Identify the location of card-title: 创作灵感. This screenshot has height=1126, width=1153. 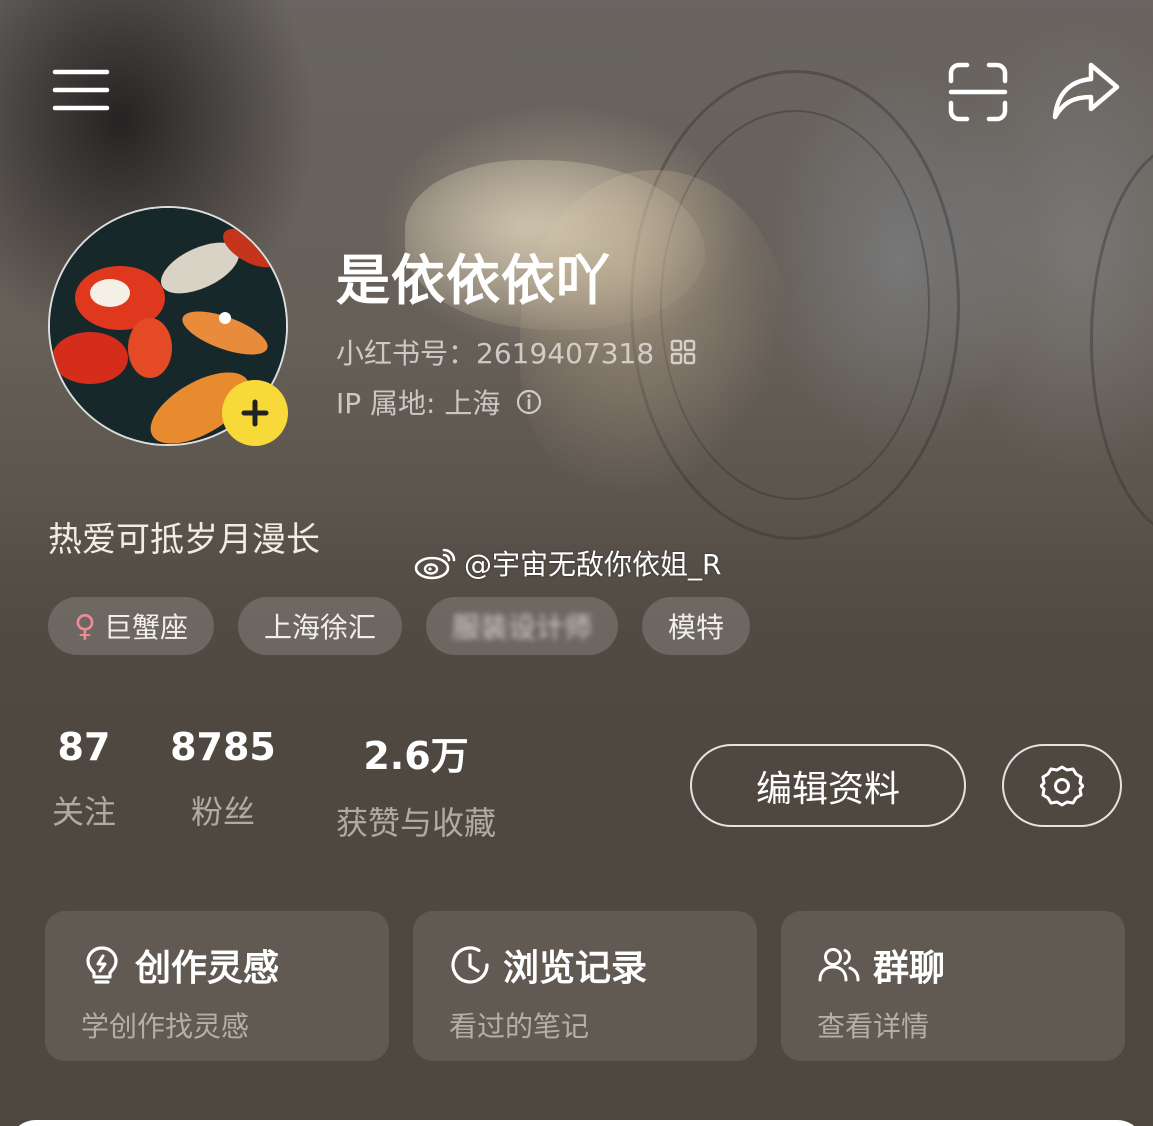
(207, 968).